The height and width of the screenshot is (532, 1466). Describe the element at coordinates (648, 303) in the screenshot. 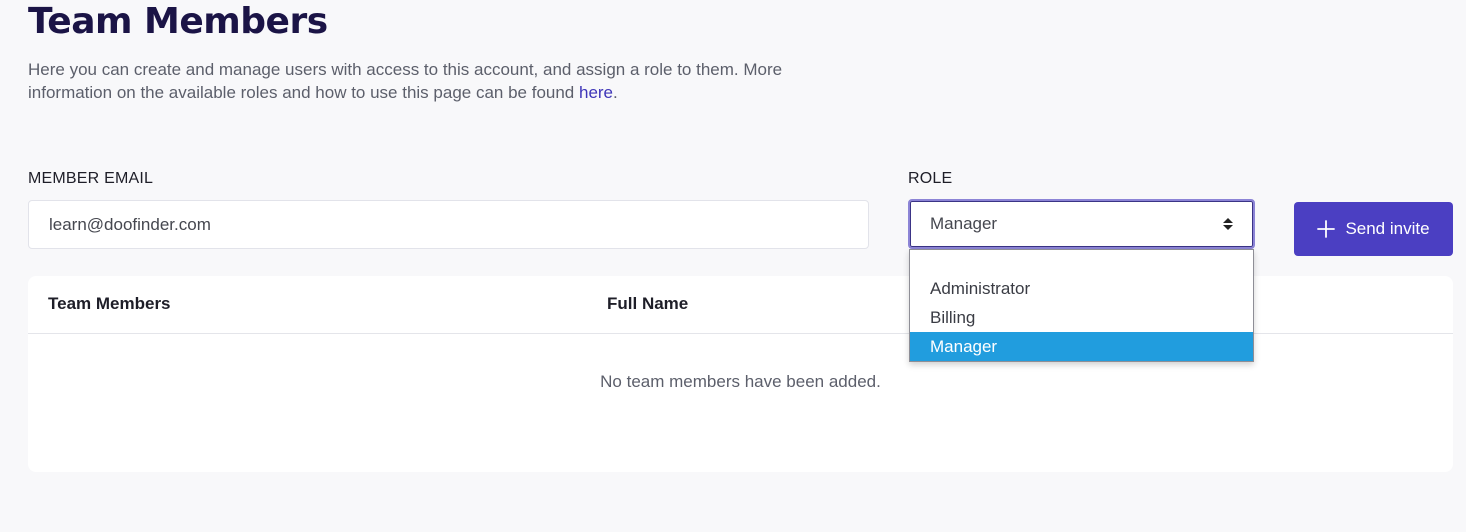

I see `column-header-full-name: Full Name` at that location.